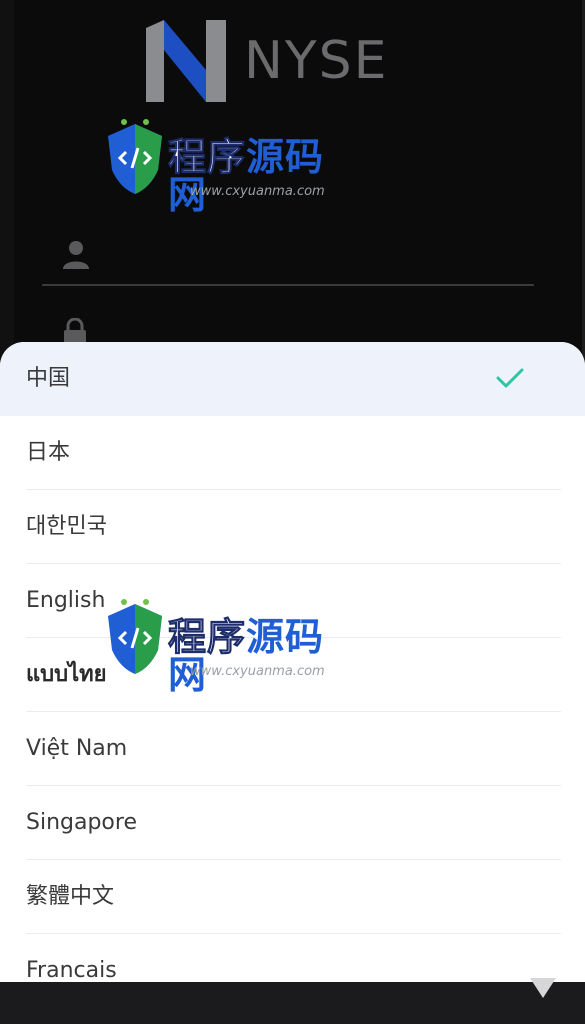 This screenshot has width=585, height=1024. I want to click on nyse-logo-mark-icon, so click(186, 61).